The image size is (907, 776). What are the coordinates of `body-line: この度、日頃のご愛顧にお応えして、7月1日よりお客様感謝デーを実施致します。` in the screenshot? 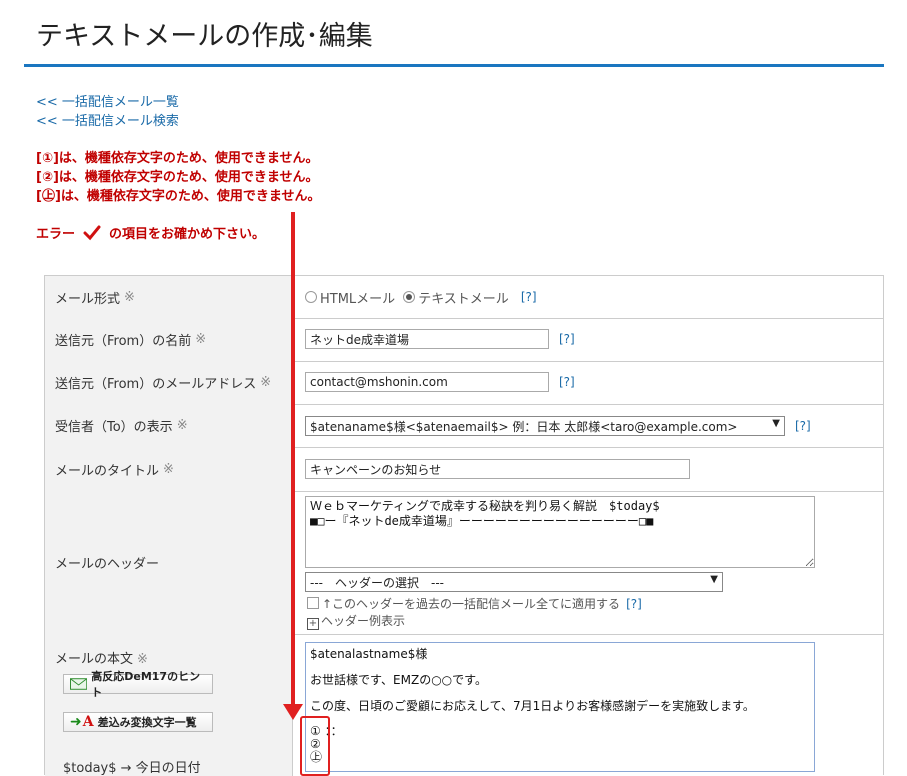 It's located at (532, 706).